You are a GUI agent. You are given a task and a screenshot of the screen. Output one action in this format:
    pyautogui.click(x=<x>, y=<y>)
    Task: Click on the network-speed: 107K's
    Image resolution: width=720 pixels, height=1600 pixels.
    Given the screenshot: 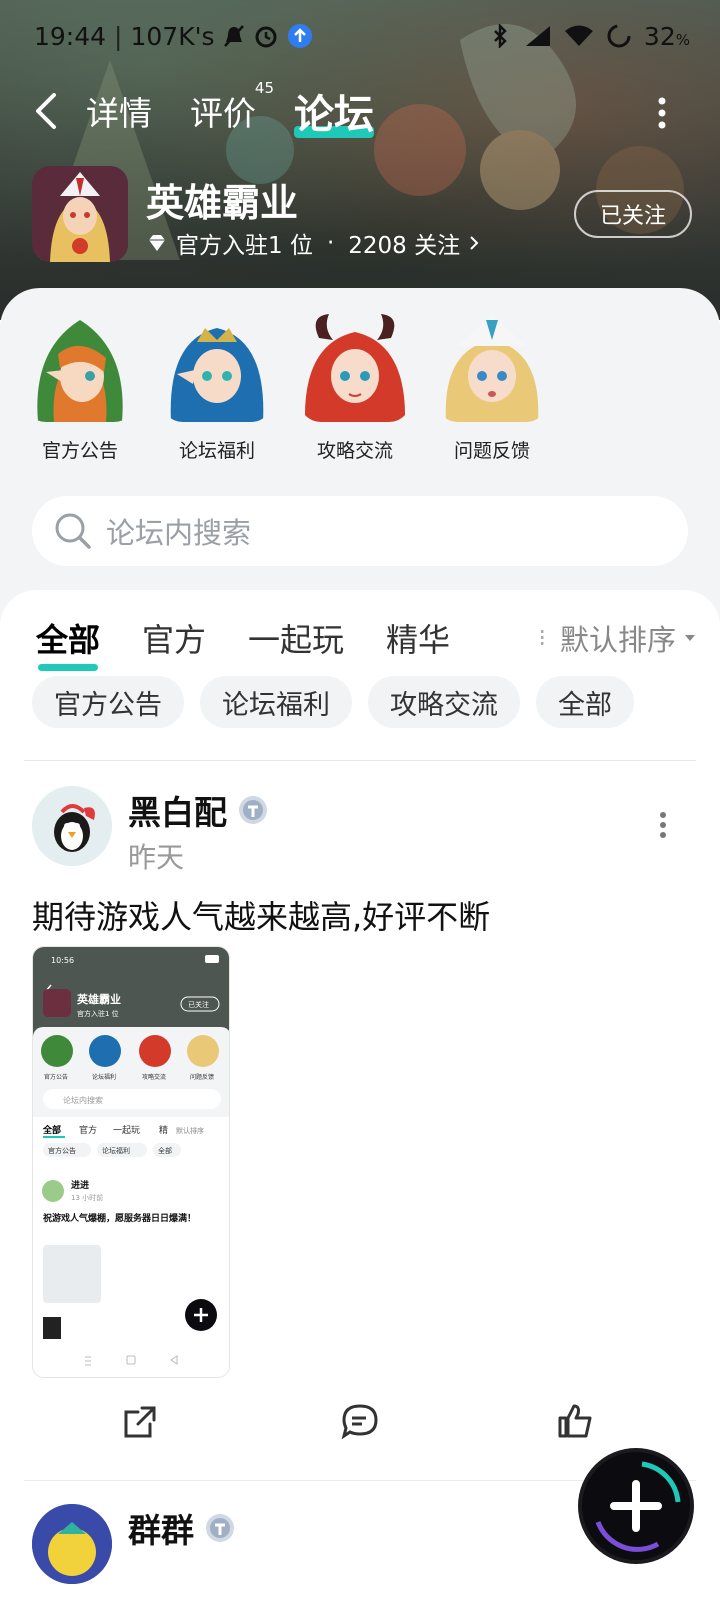 What is the action you would take?
    pyautogui.click(x=172, y=36)
    